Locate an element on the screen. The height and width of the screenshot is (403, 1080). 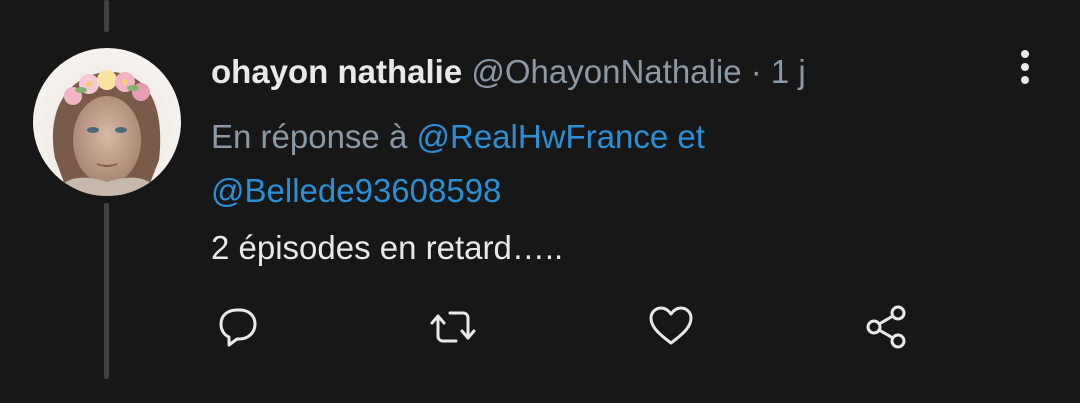
author-name: ohayon nathalie is located at coordinates (336, 71).